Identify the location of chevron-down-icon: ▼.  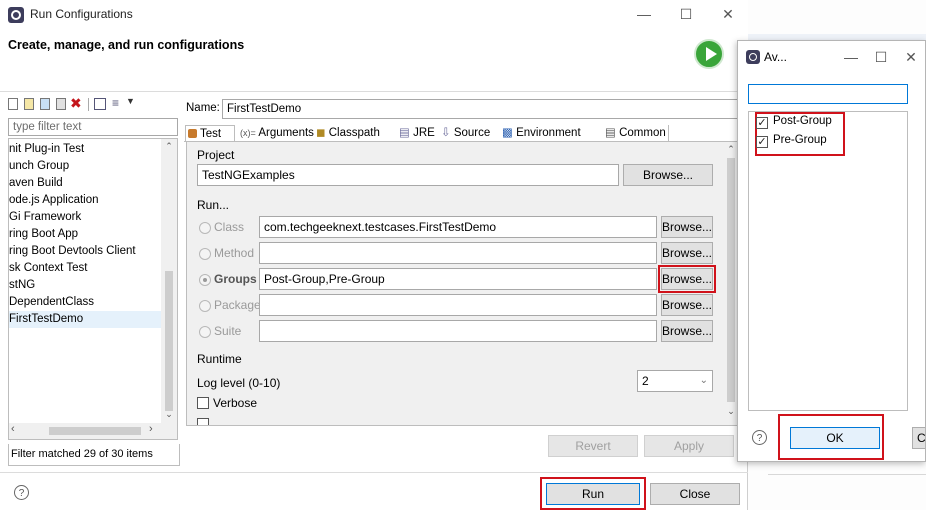
(130, 101).